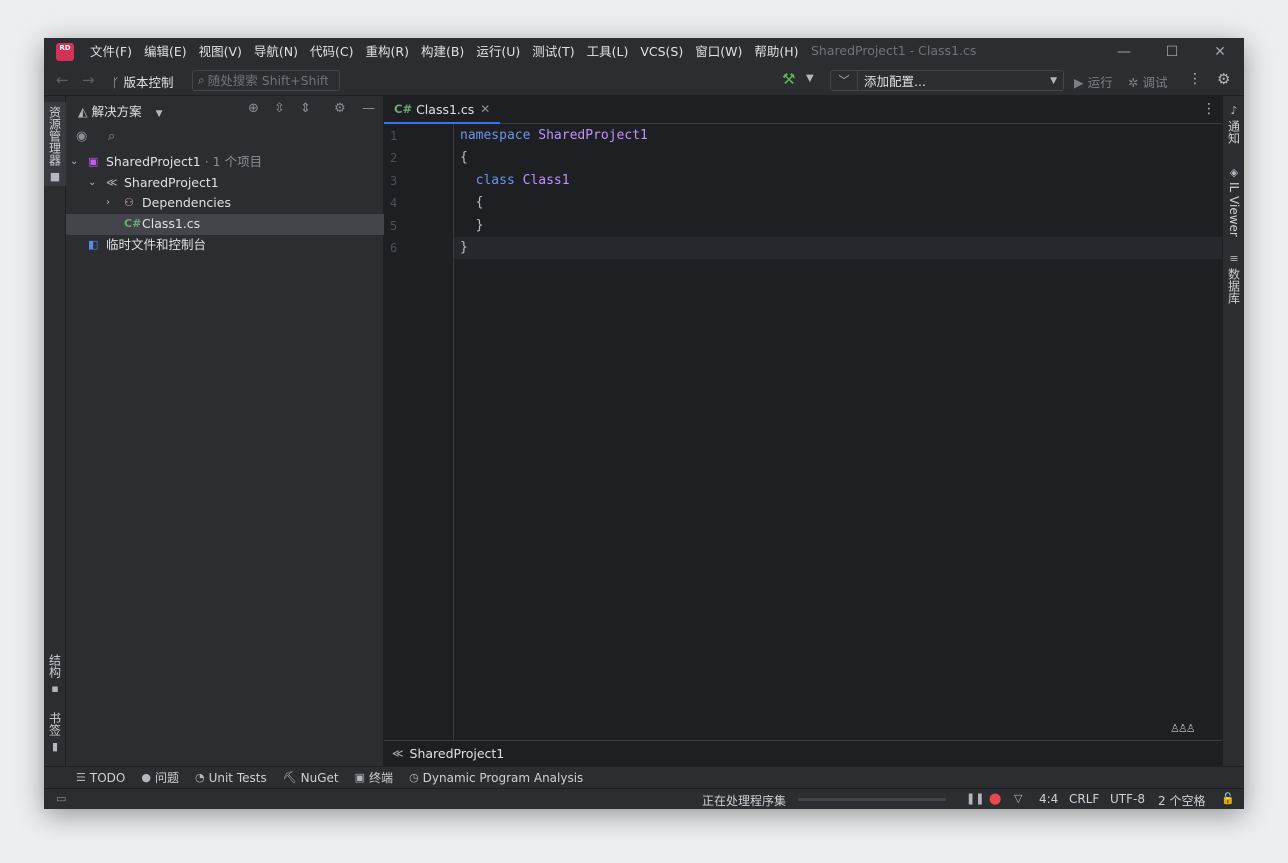 This screenshot has height=863, width=1288. Describe the element at coordinates (112, 182) in the screenshot. I see `shared-project-icon: ≪` at that location.